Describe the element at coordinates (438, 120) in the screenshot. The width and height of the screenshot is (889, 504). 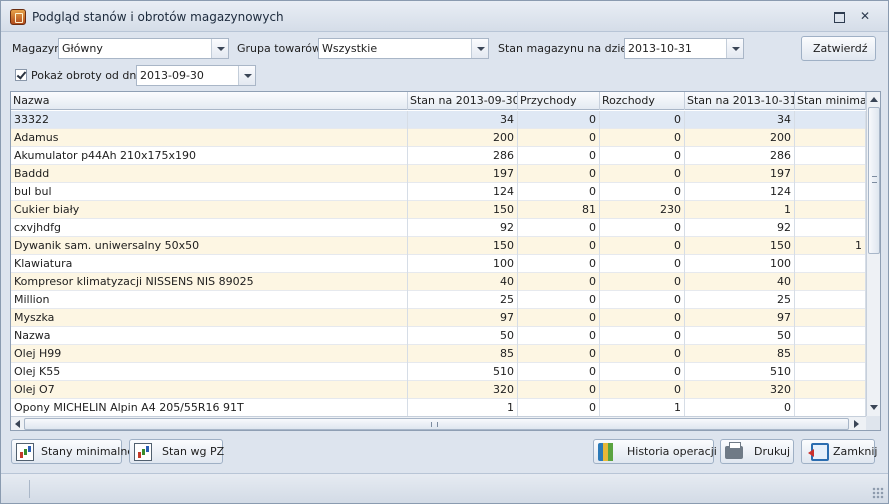
I see `table-row: 33322 34 0 0 34` at that location.